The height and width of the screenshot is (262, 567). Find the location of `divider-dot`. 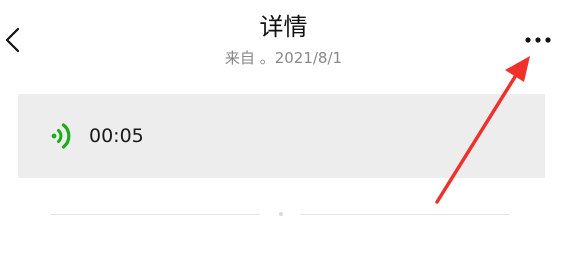

divider-dot is located at coordinates (281, 214).